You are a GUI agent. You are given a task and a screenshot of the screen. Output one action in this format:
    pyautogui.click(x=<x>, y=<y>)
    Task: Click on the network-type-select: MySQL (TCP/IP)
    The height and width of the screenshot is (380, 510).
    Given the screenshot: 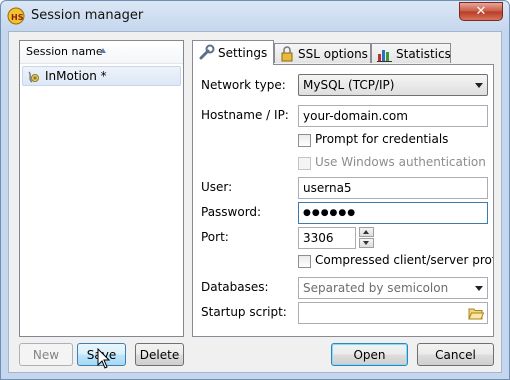 What is the action you would take?
    pyautogui.click(x=393, y=85)
    